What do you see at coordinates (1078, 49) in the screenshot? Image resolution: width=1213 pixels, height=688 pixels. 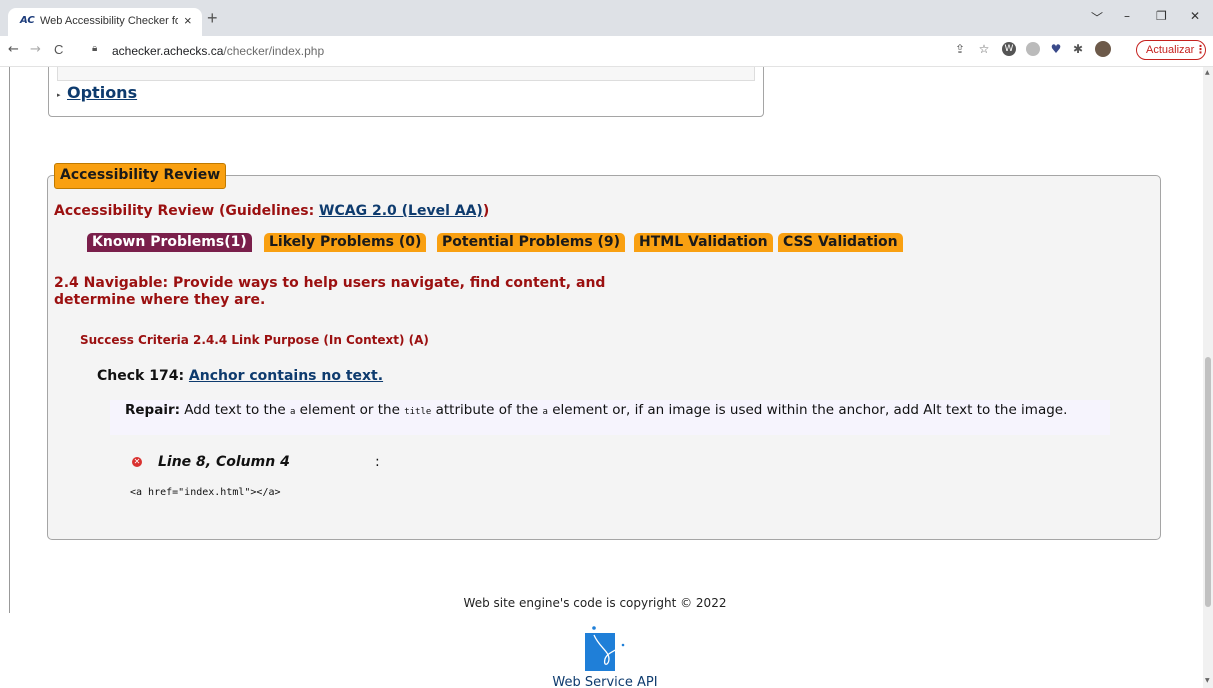 I see `extensions-puzzle-icon: ✱` at bounding box center [1078, 49].